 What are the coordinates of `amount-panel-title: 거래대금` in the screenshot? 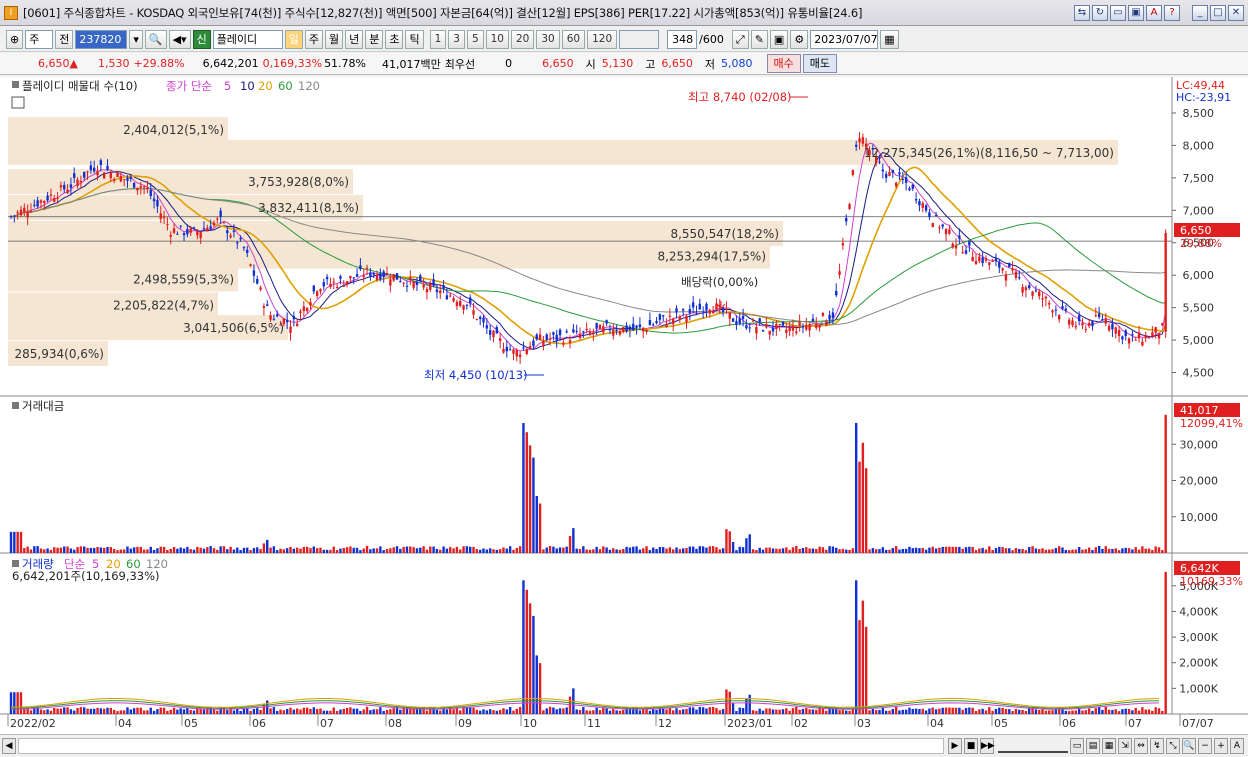 It's located at (43, 406).